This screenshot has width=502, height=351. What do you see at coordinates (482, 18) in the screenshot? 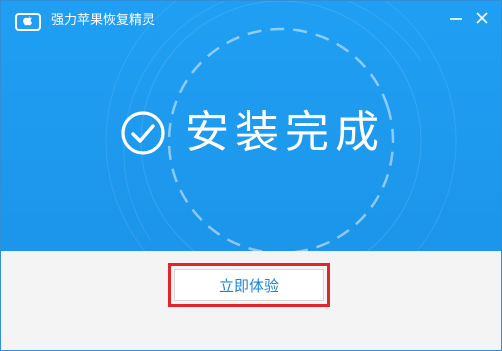
I see `close-icon` at bounding box center [482, 18].